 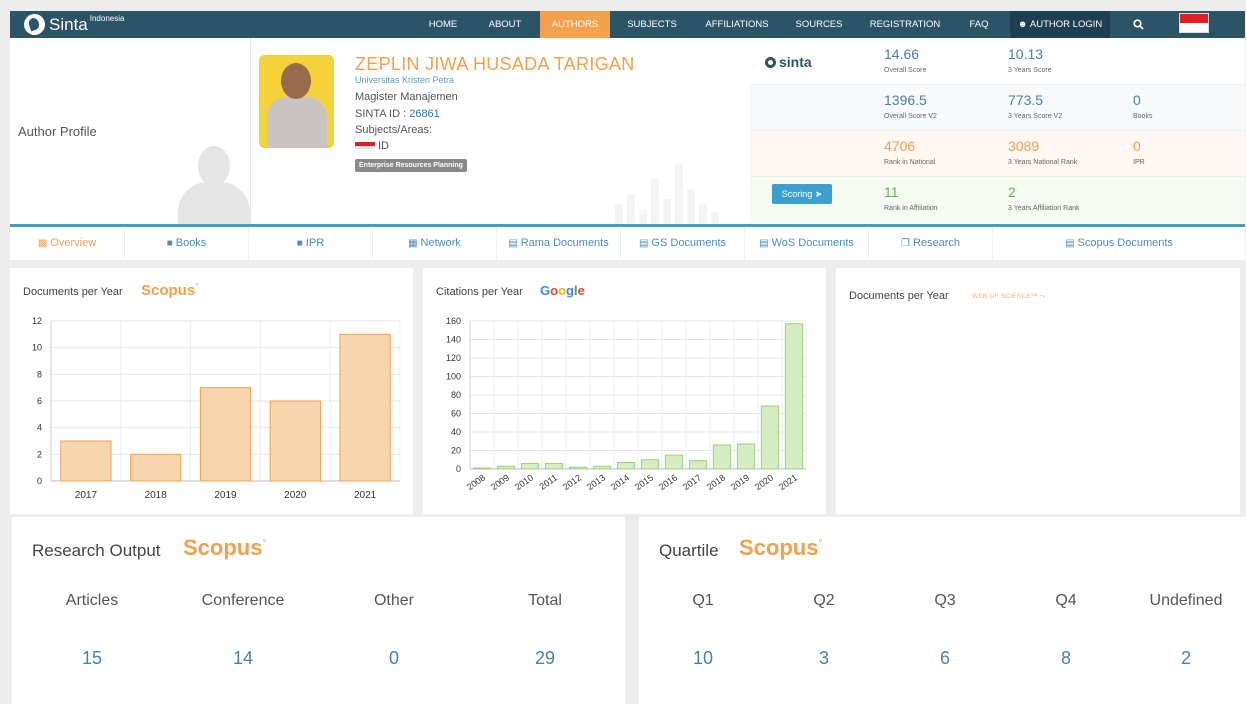 I want to click on sinta-logo: Sinta Indonesia, so click(x=74, y=24).